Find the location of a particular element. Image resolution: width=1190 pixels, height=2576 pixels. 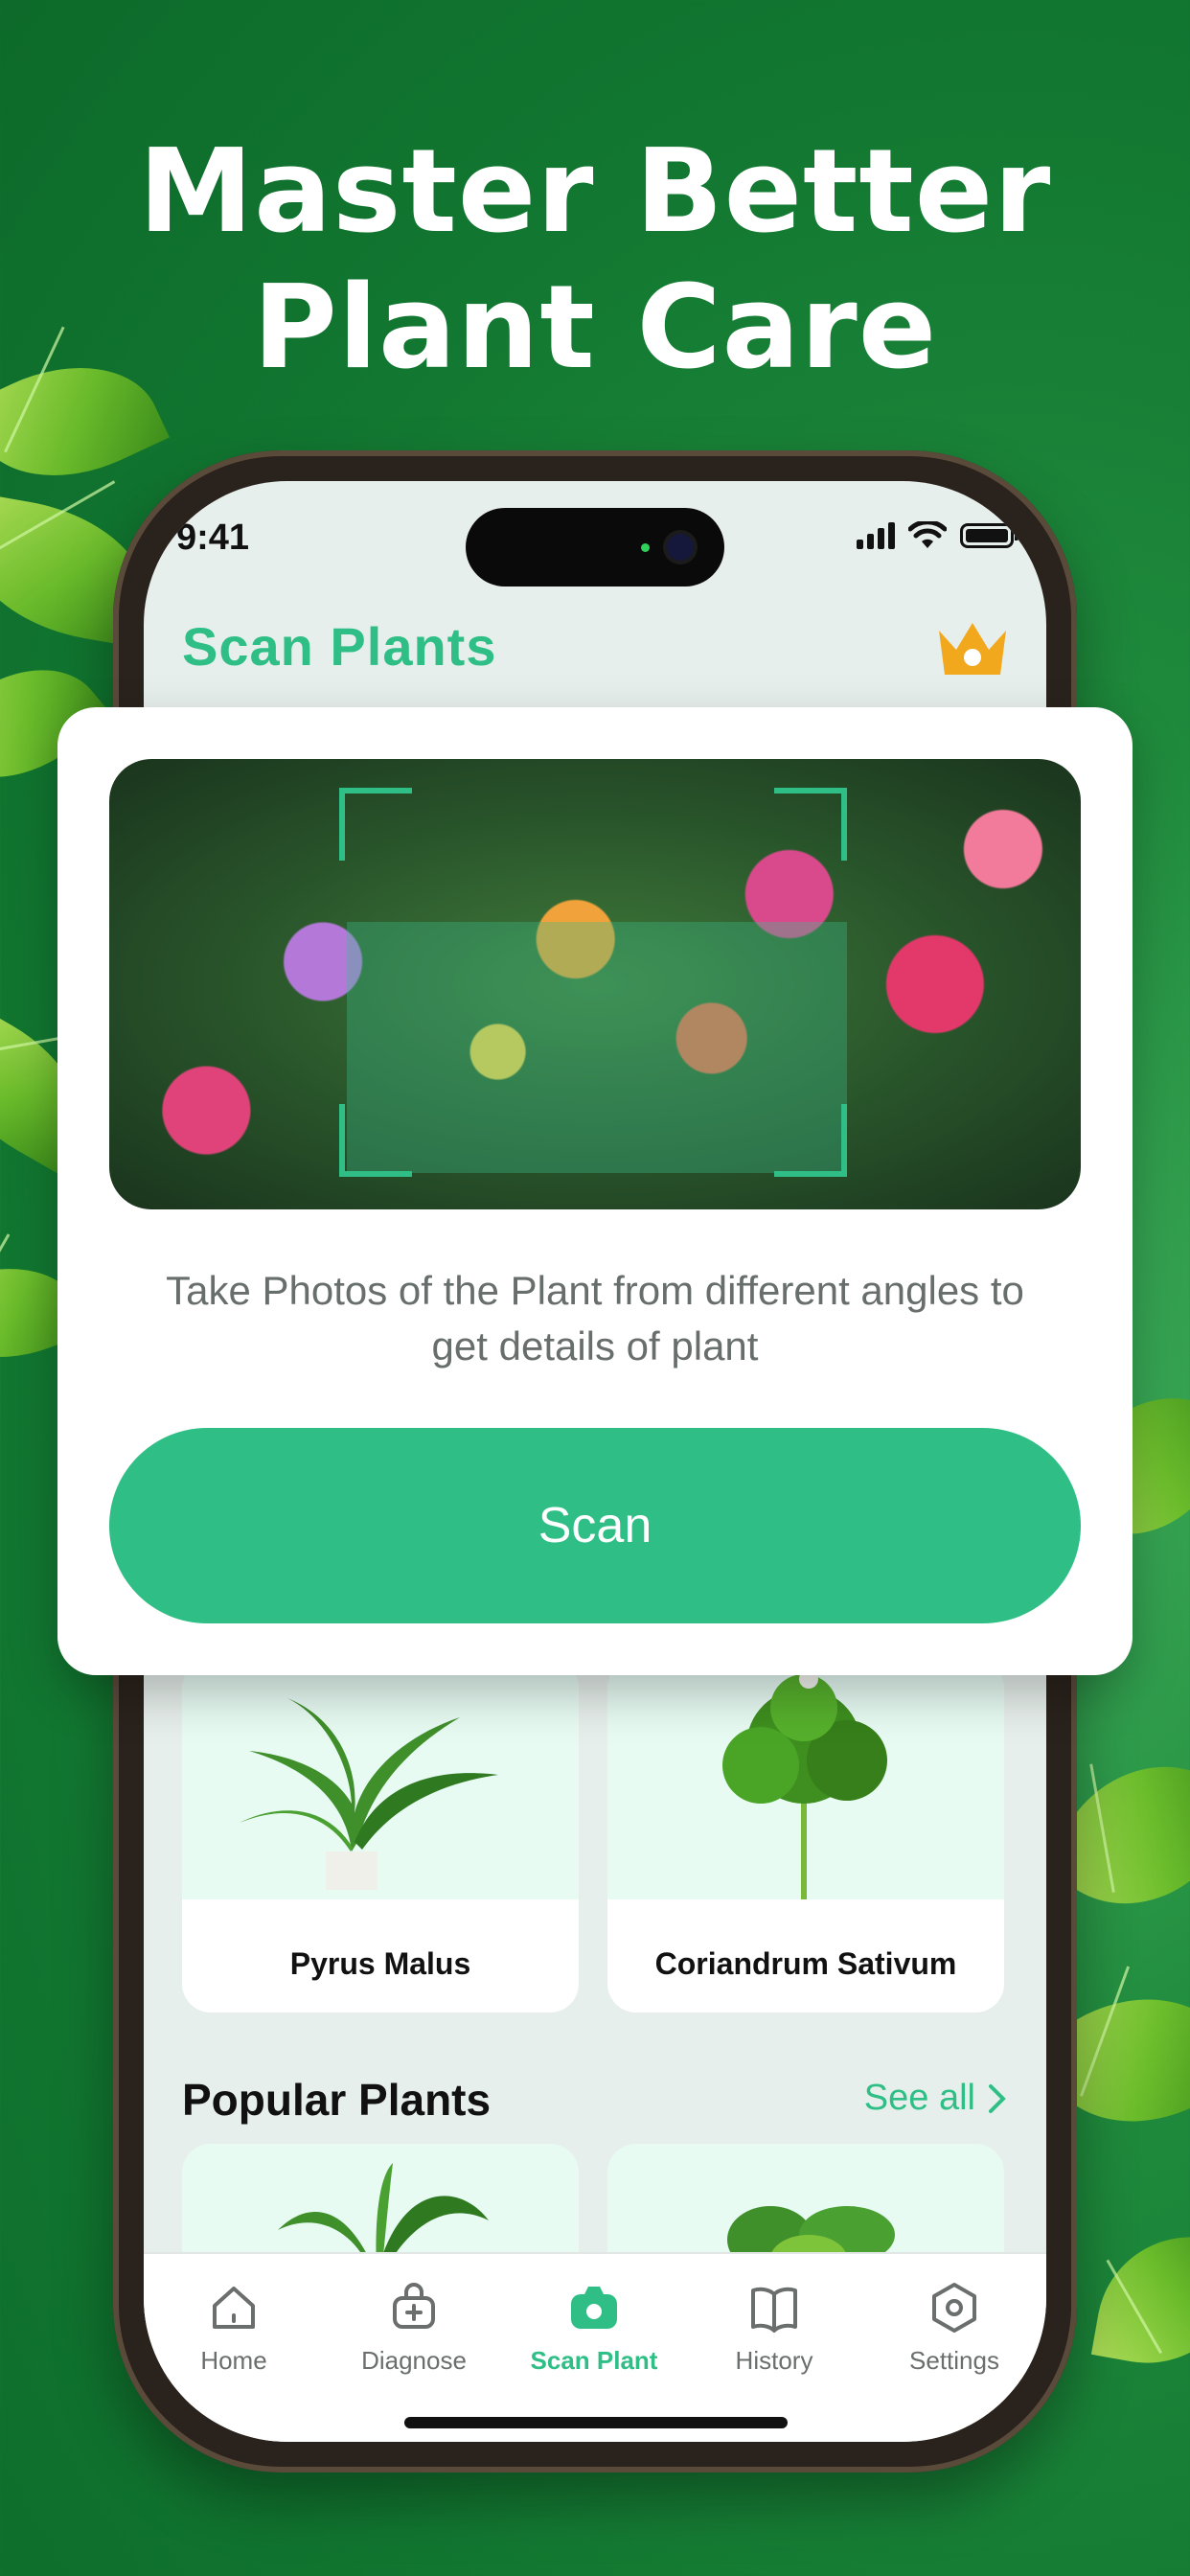

see-all-link: See all is located at coordinates (936, 2098).